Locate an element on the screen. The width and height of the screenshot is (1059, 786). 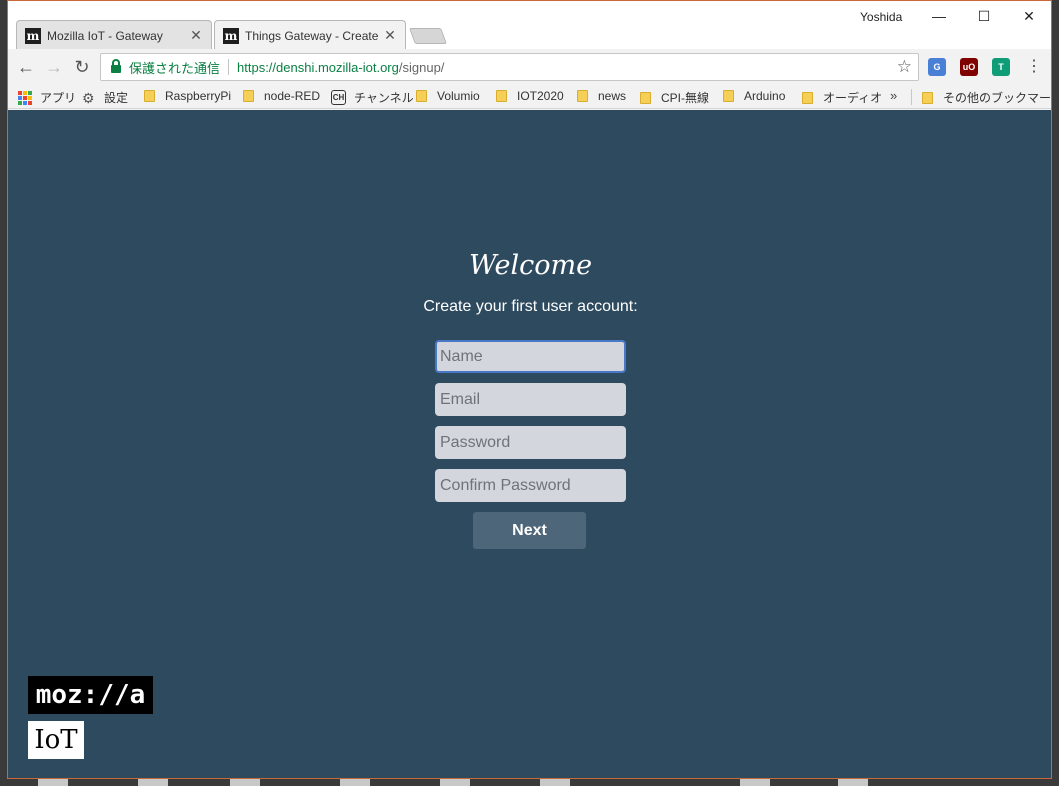
tab-mozilla-iot-gateway: m Mozilla IoT - Gateway ✕ is located at coordinates (114, 35).